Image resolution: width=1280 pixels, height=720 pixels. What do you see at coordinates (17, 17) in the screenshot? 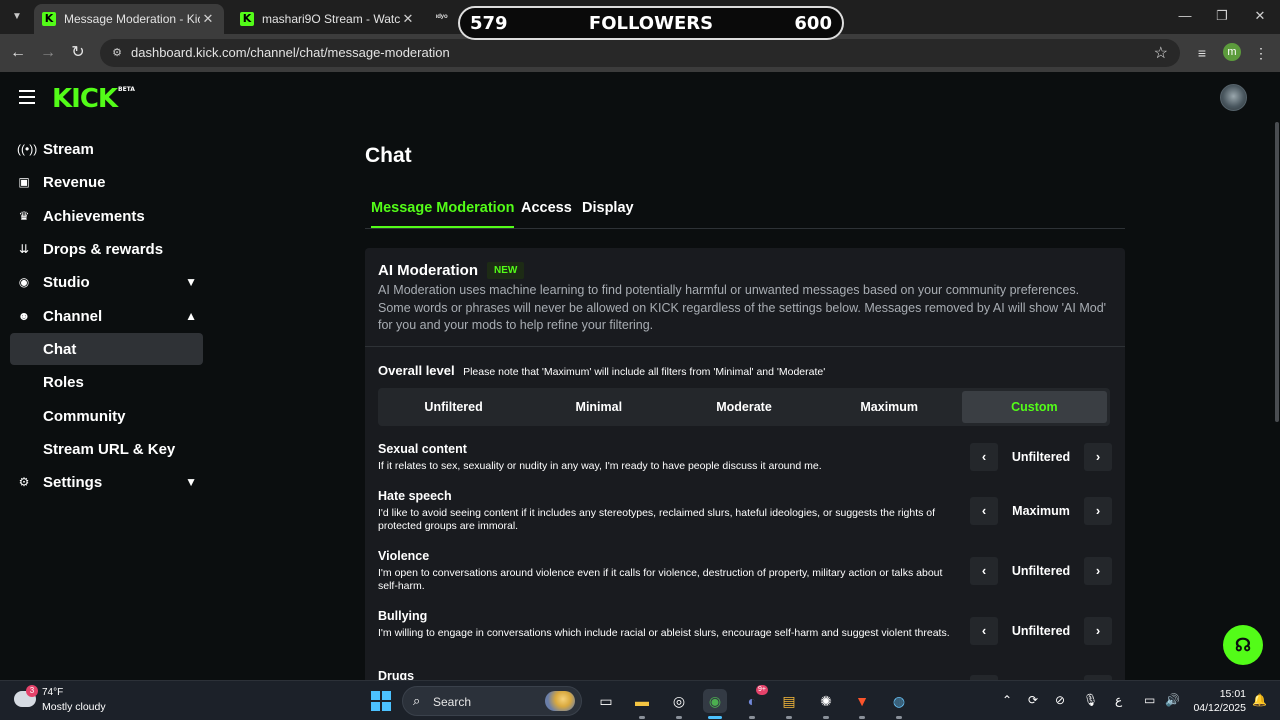
I see `tab-list-chevron-icon: ▼` at bounding box center [17, 17].